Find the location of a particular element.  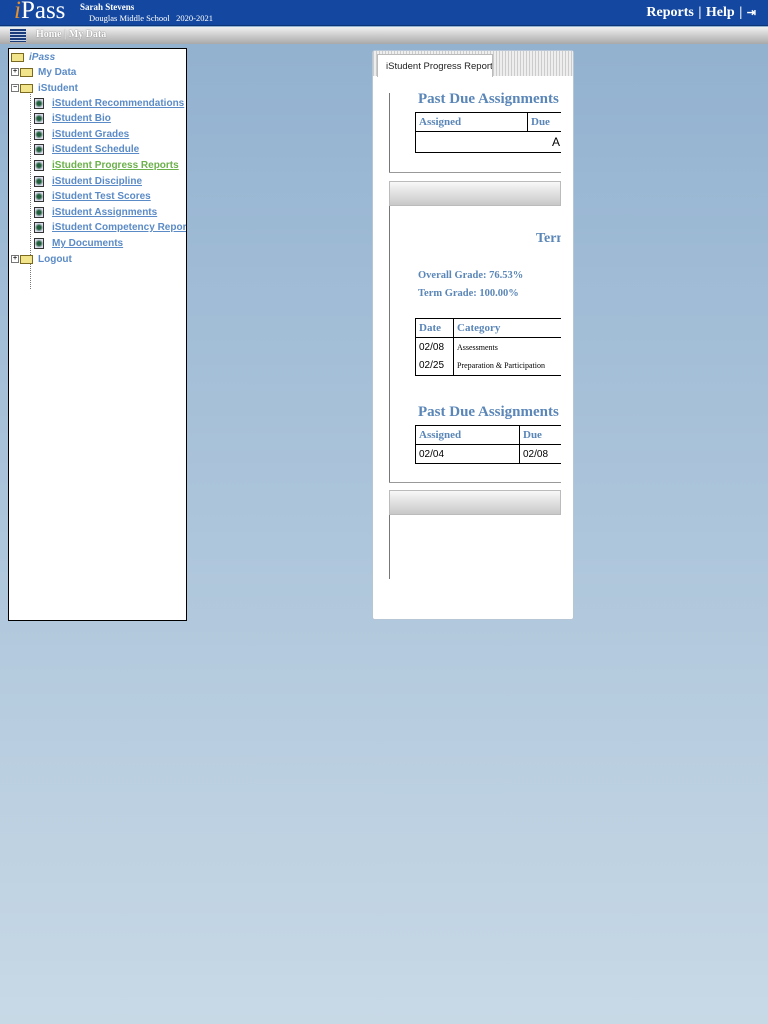

sidebar-item-assignments: iStudent Assignments is located at coordinates (95, 212).